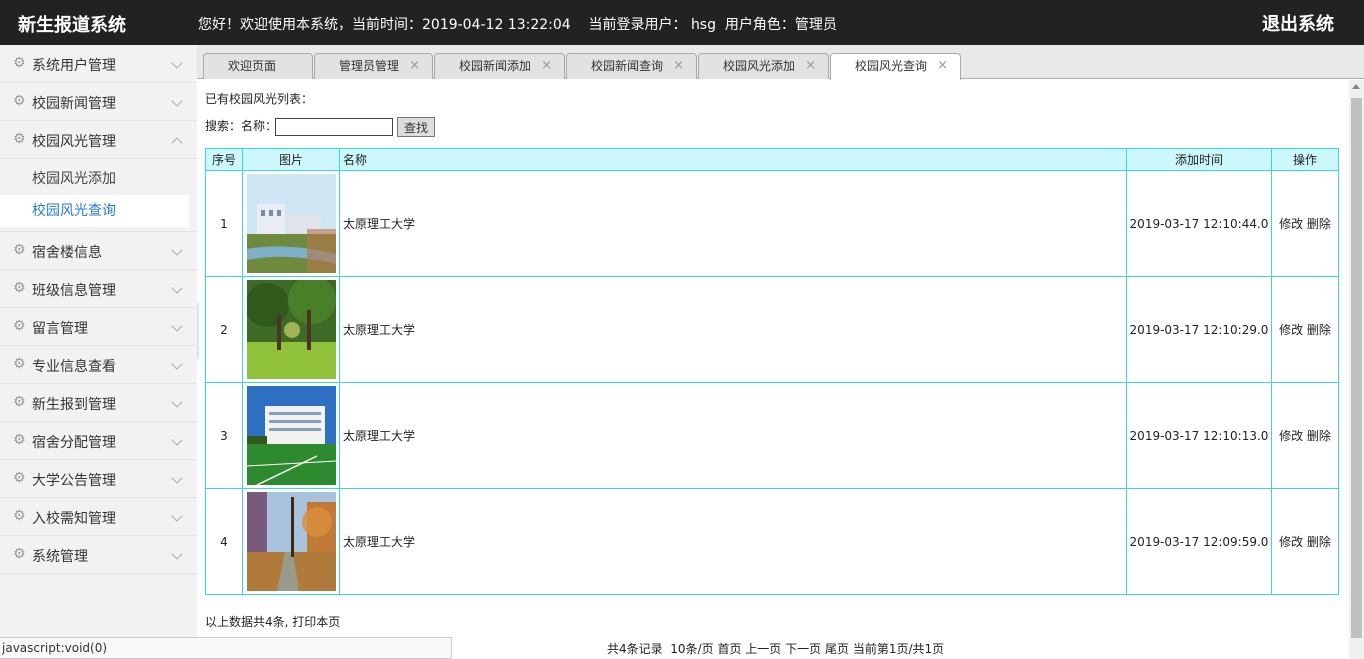 This screenshot has height=659, width=1364. I want to click on pager-first: 首页, so click(729, 649).